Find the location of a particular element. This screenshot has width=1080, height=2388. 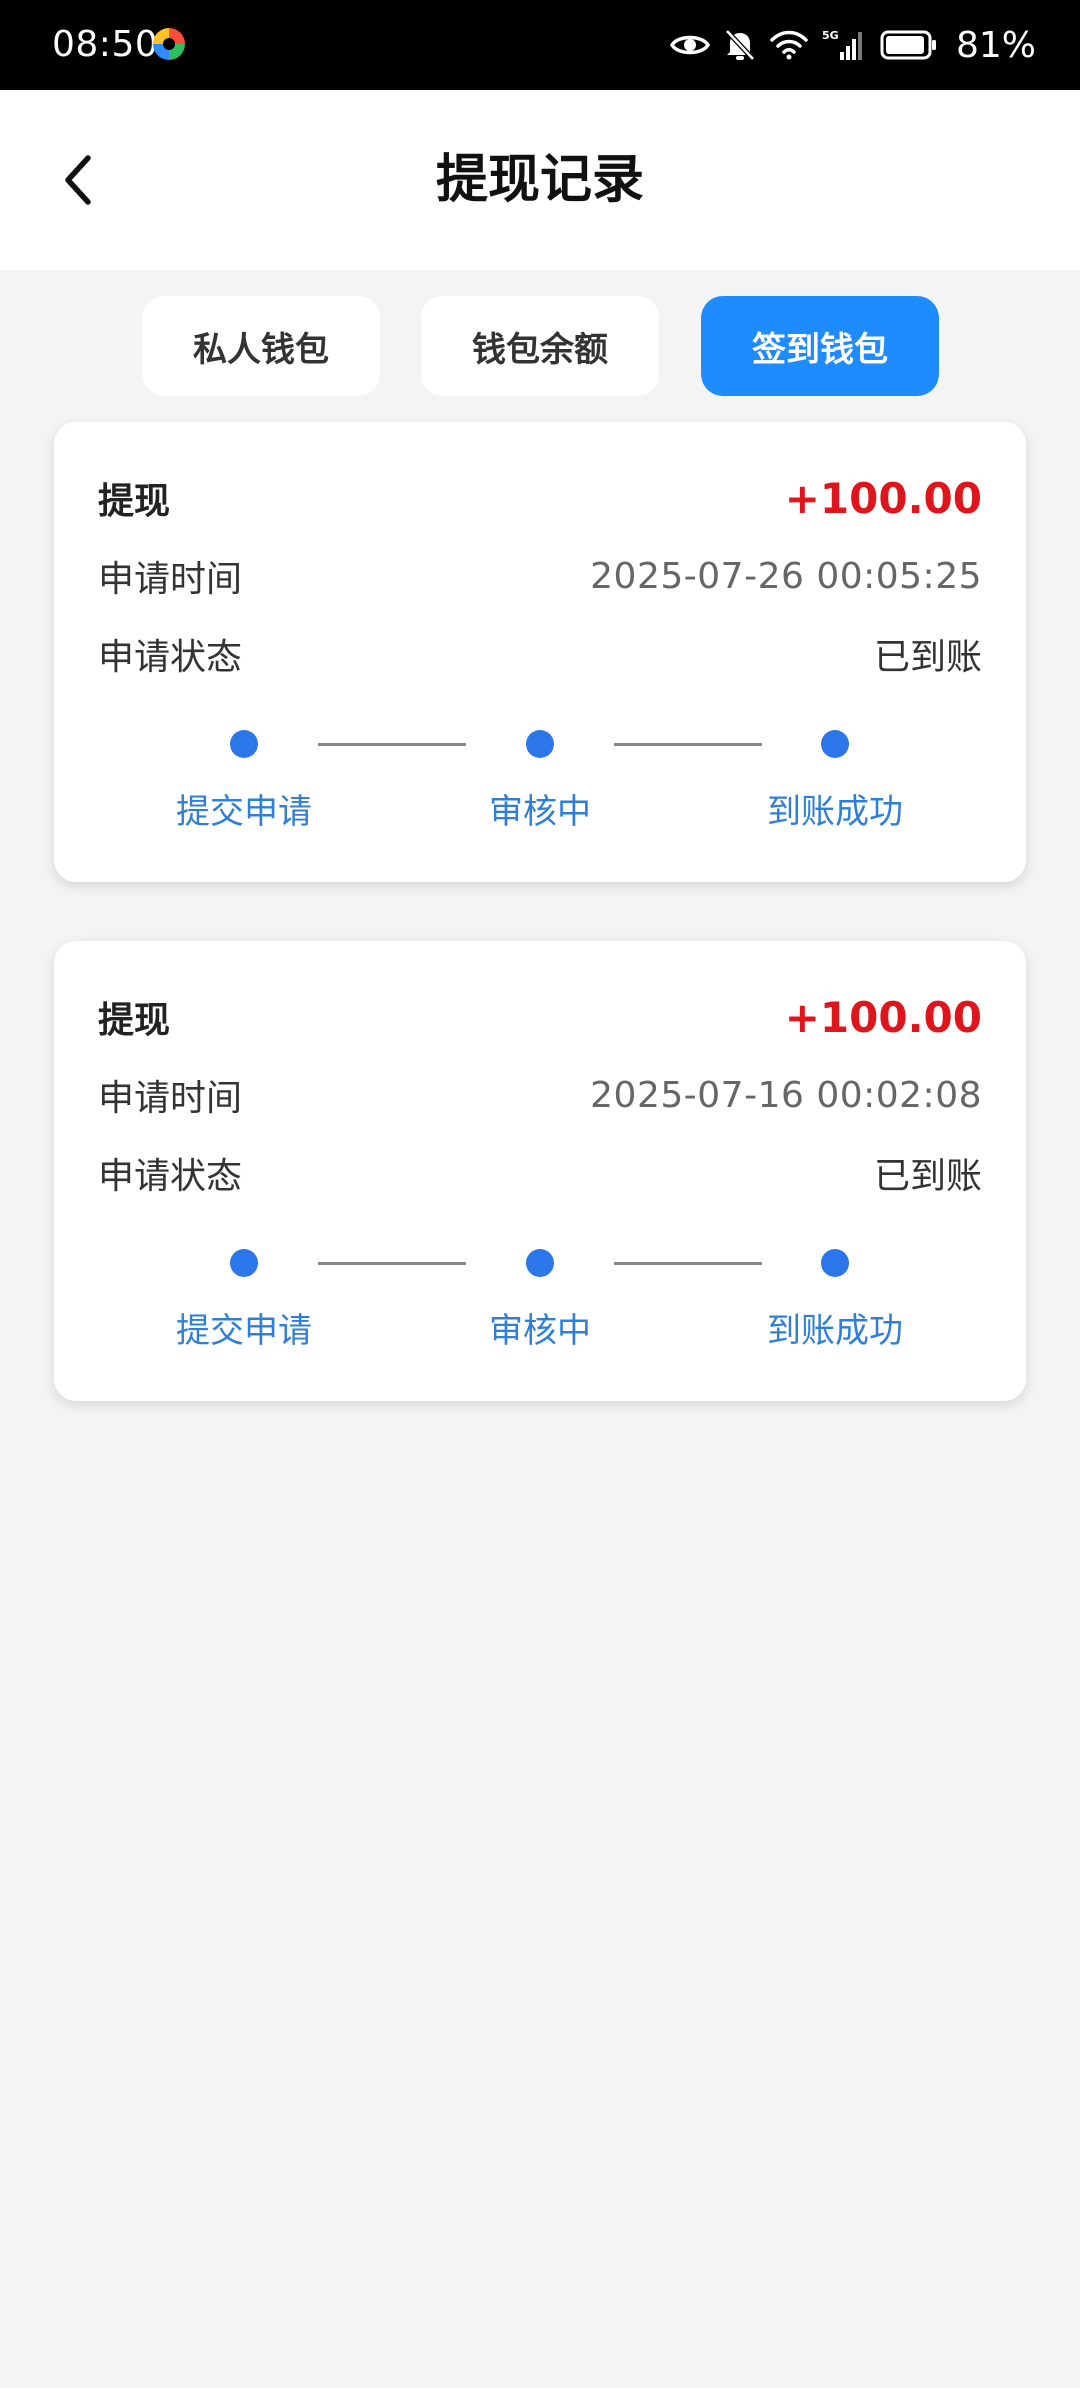

tab-wallet-balance: 钱包余额 is located at coordinates (540, 346).